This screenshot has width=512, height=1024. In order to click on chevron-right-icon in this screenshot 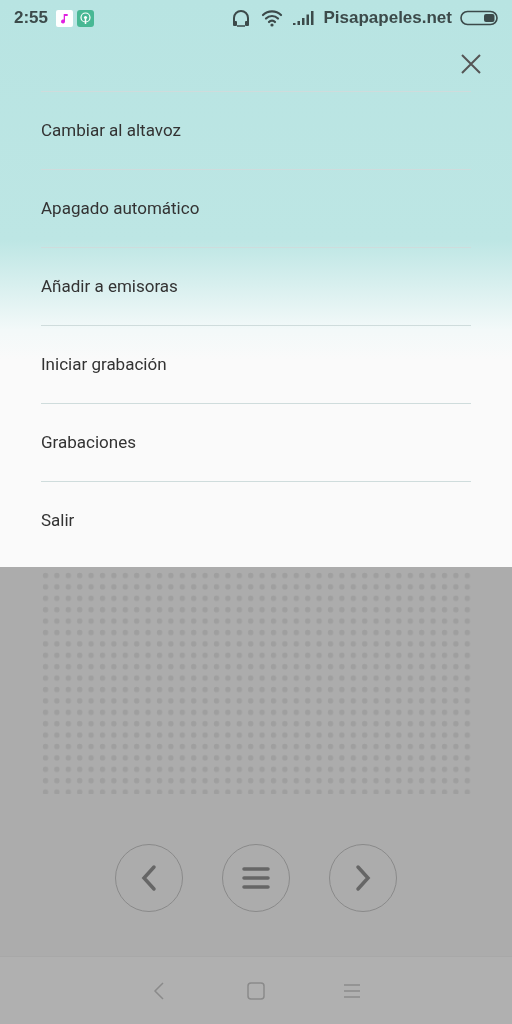, I will do `click(363, 878)`.